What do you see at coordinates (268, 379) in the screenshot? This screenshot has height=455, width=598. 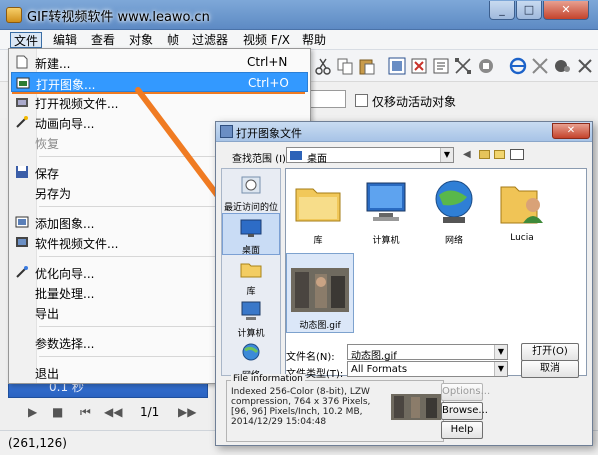 I see `file-info-legend: File information` at bounding box center [268, 379].